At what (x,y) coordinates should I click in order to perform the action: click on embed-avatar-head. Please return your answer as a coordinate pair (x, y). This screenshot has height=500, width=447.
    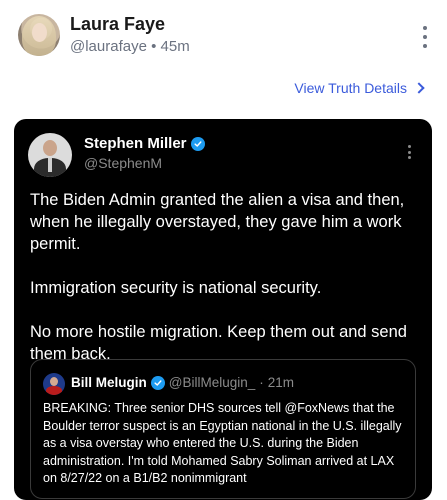
    Looking at the image, I should click on (50, 148).